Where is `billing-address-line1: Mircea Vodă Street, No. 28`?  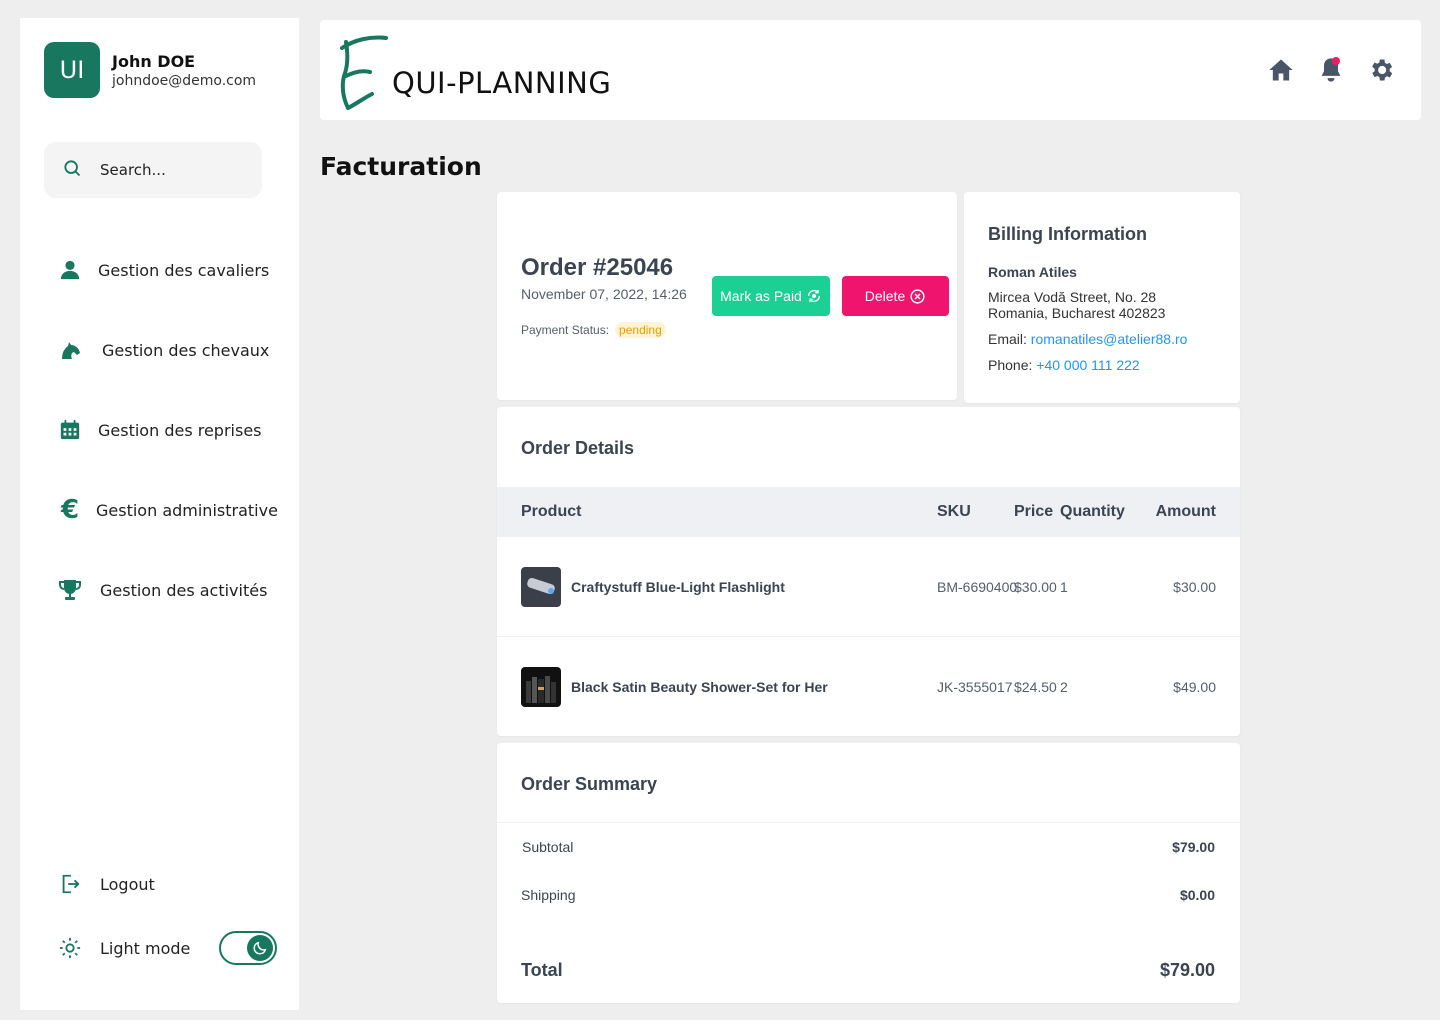
billing-address-line1: Mircea Vodă Street, No. 28 is located at coordinates (1072, 297).